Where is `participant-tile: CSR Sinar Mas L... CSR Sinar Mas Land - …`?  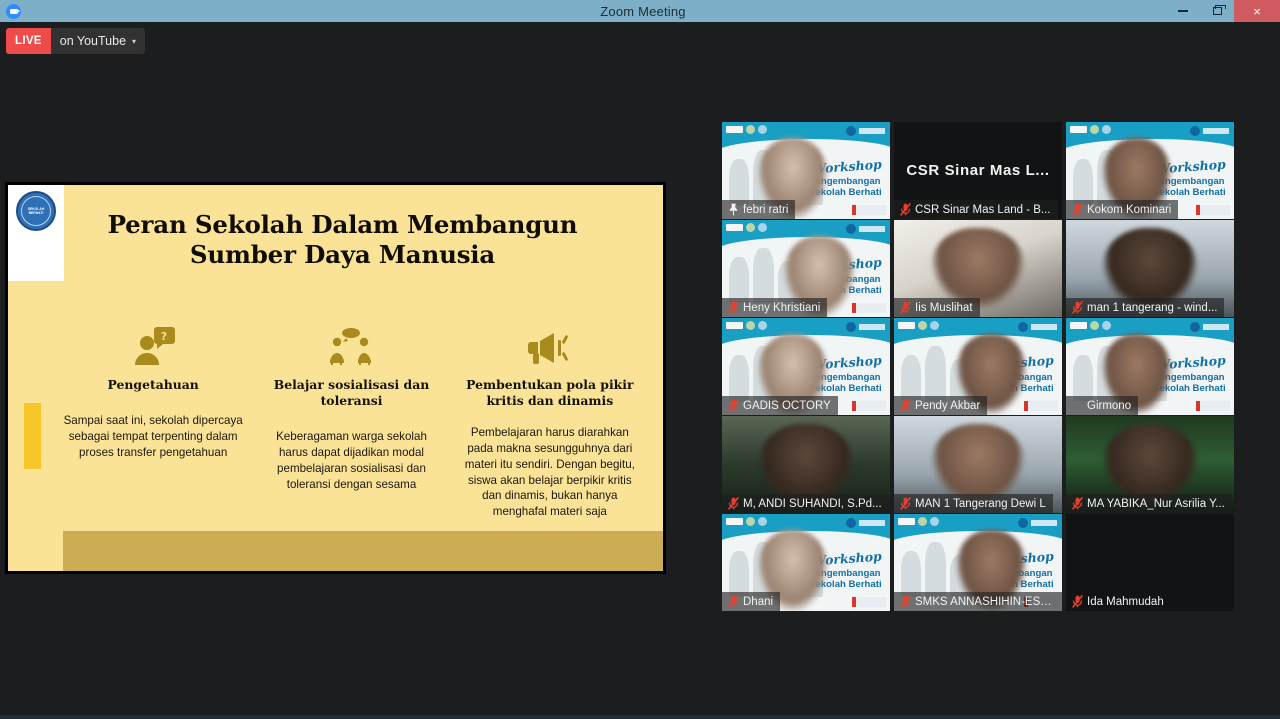 participant-tile: CSR Sinar Mas L... CSR Sinar Mas Land - … is located at coordinates (978, 170).